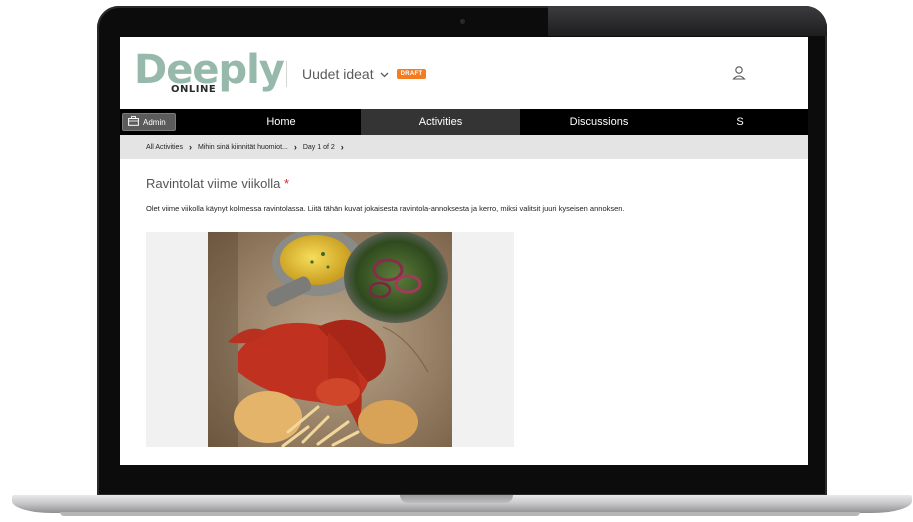 The height and width of the screenshot is (522, 913). I want to click on tab-discussions: Discussions, so click(599, 122).